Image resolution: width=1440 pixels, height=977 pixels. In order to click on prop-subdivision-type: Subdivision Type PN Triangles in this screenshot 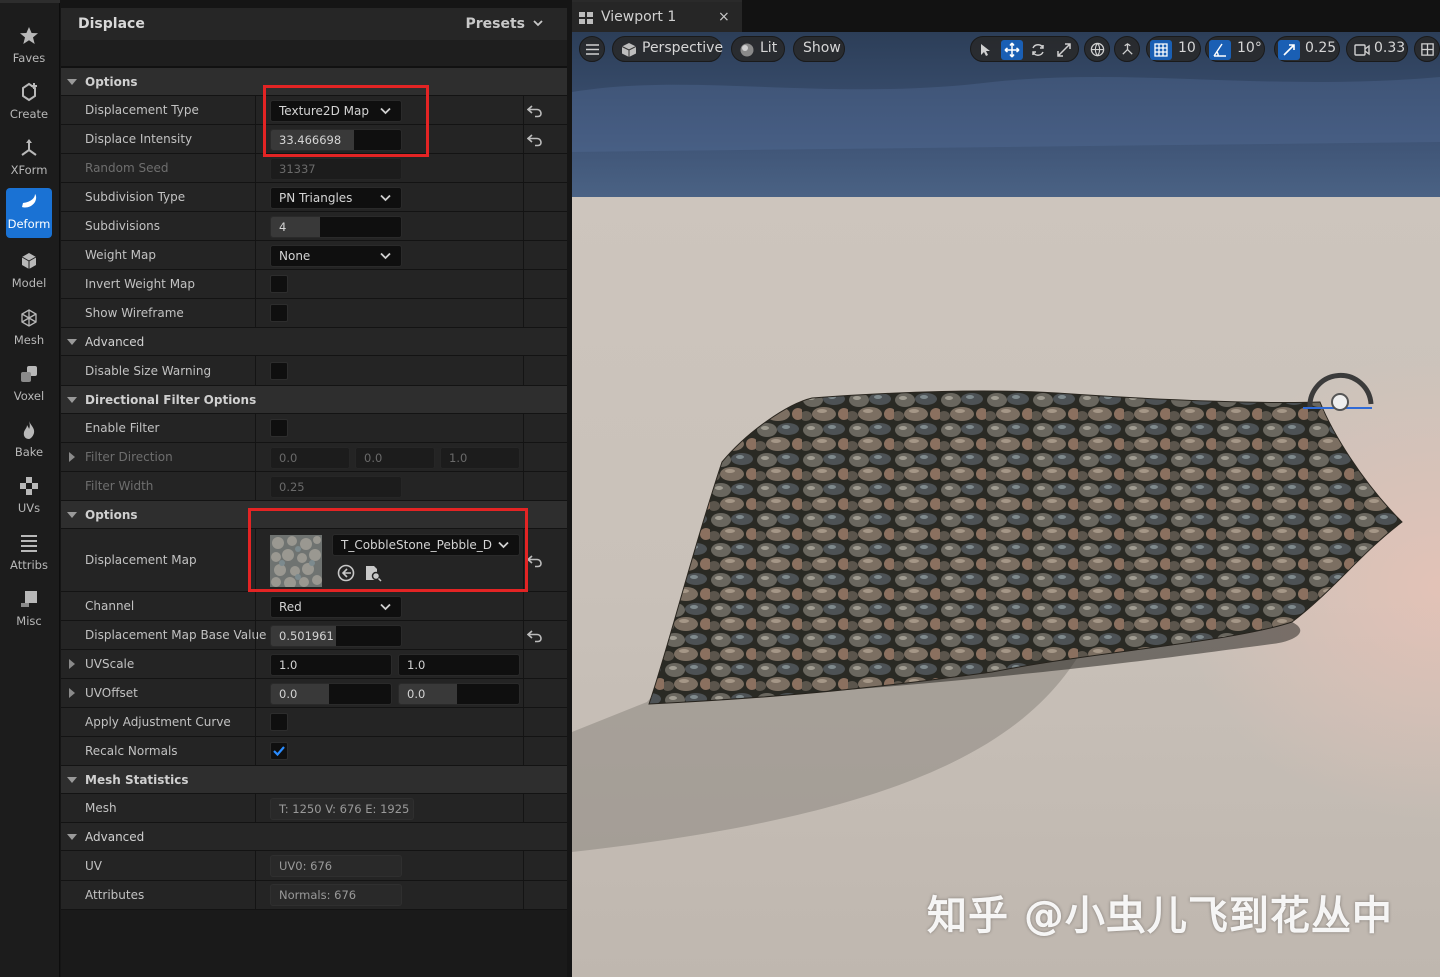, I will do `click(314, 197)`.